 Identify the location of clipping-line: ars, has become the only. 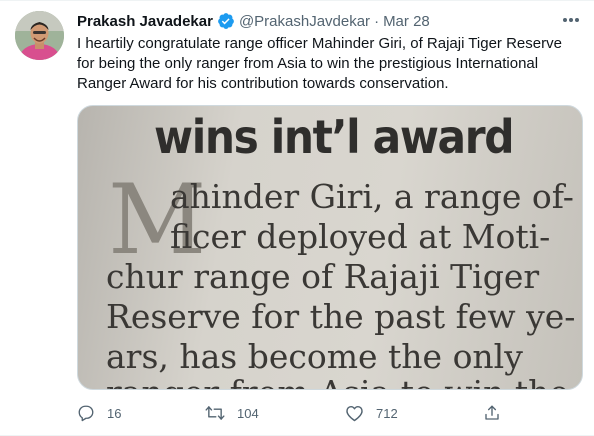
(314, 356).